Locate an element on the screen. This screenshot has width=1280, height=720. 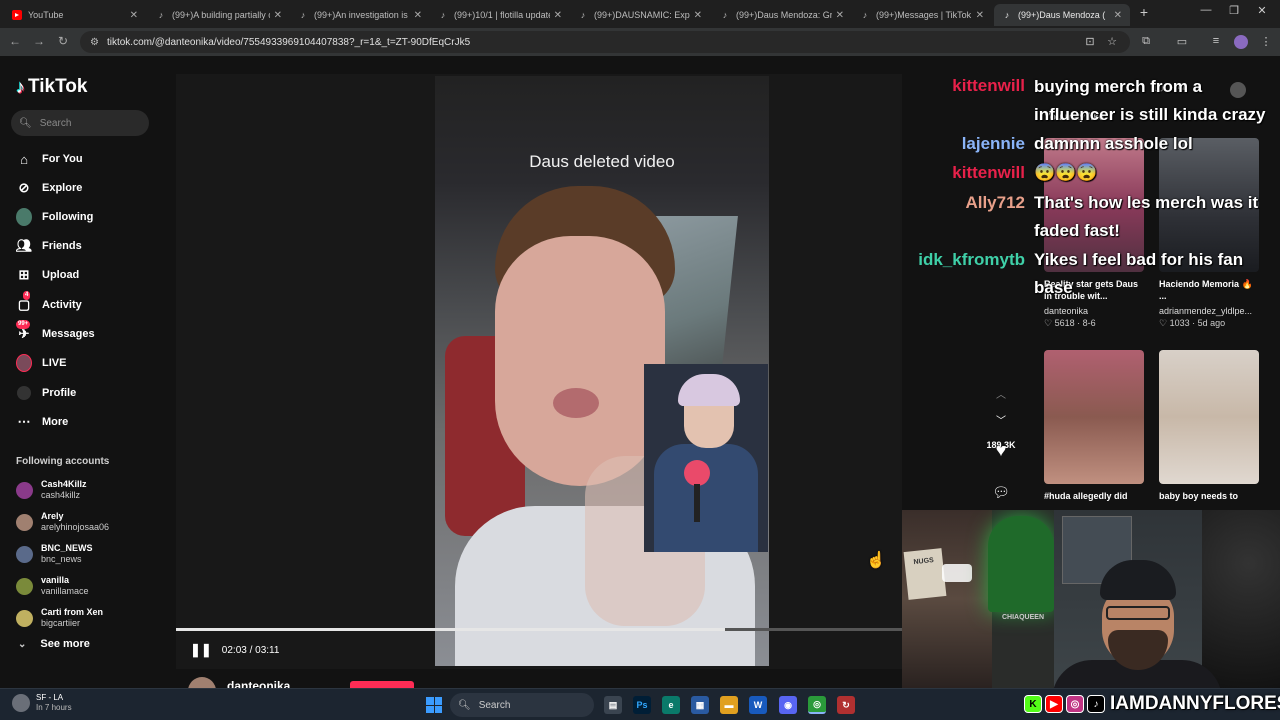
tab-tiktok-4: ♪ (99+)DAUSNAMIC: Explor ✕ is located at coordinates (640, 15).